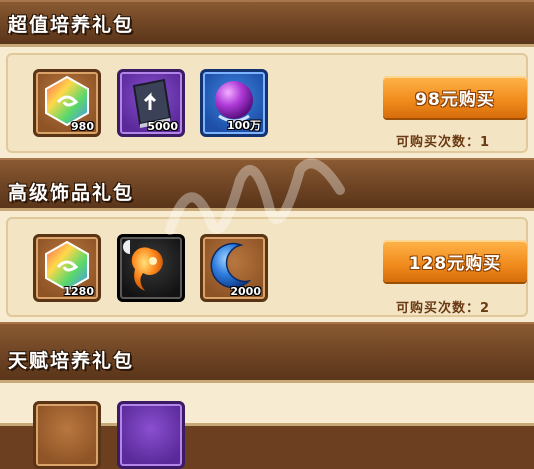  I want to click on item-slot: 2000, so click(234, 268).